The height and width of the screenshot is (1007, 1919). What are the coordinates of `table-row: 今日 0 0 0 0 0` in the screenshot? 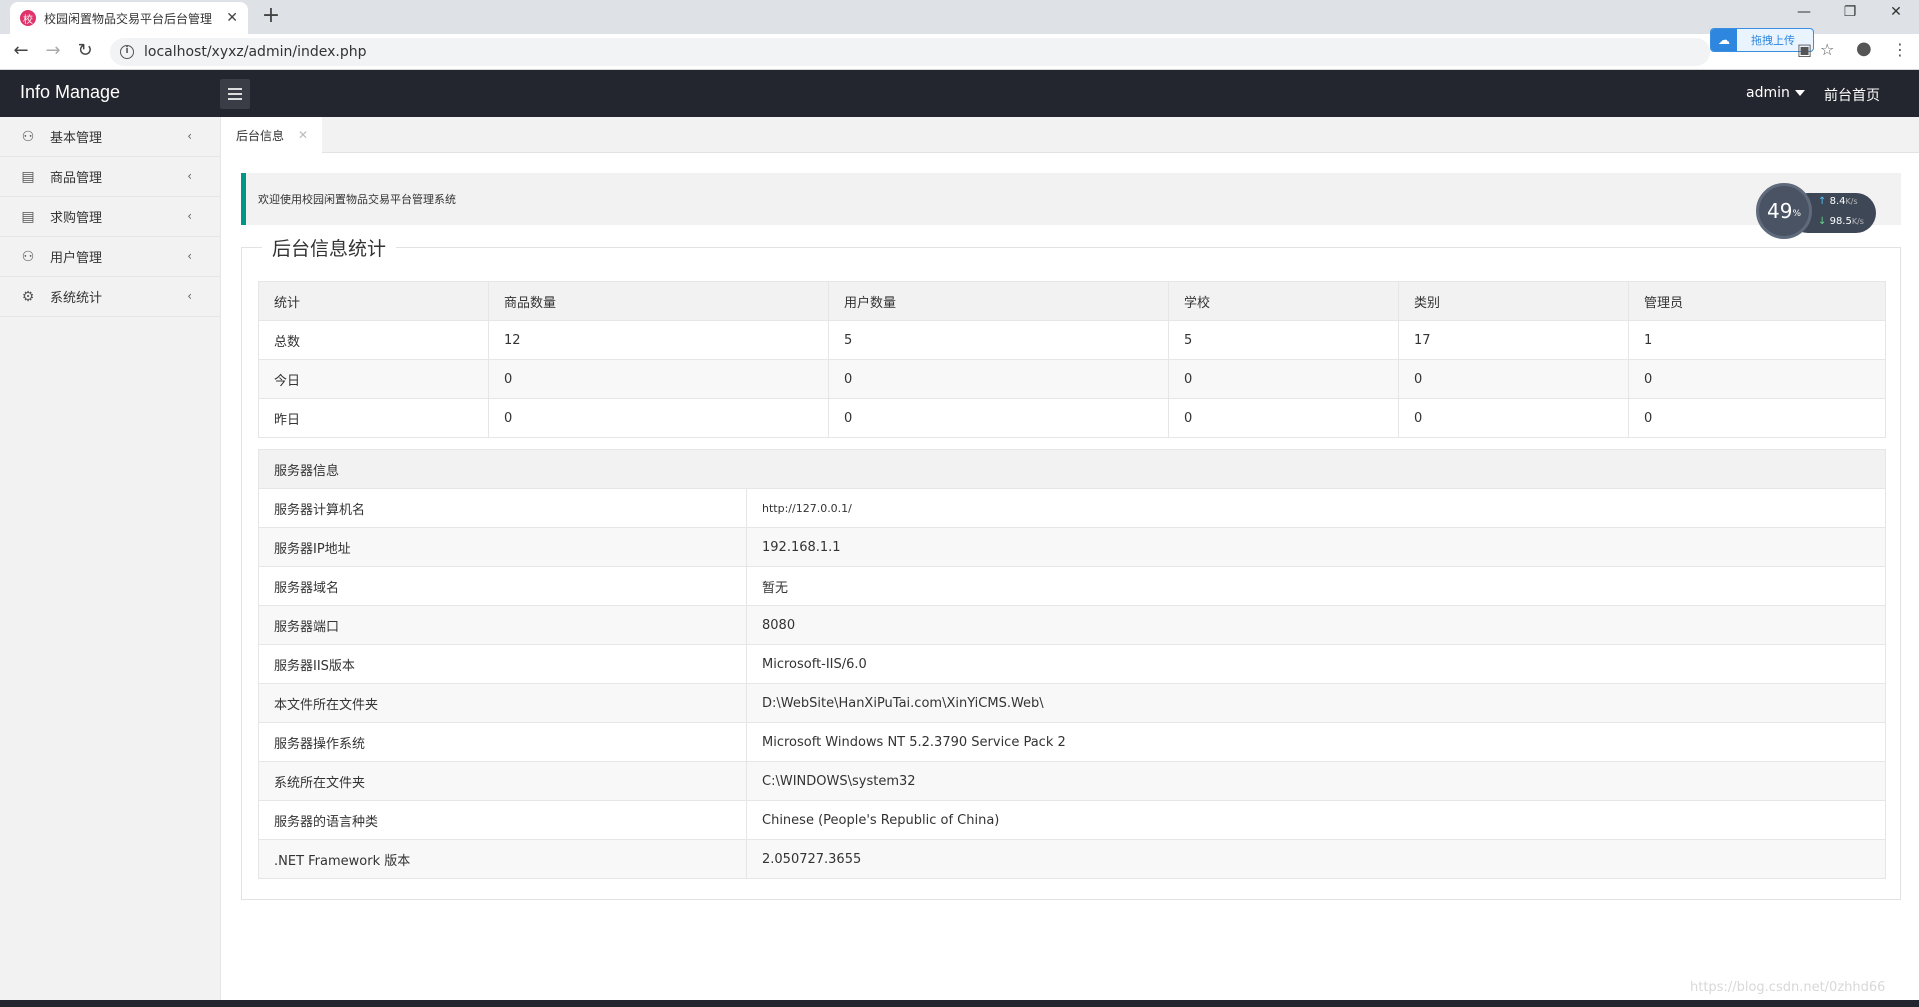 It's located at (1072, 379).